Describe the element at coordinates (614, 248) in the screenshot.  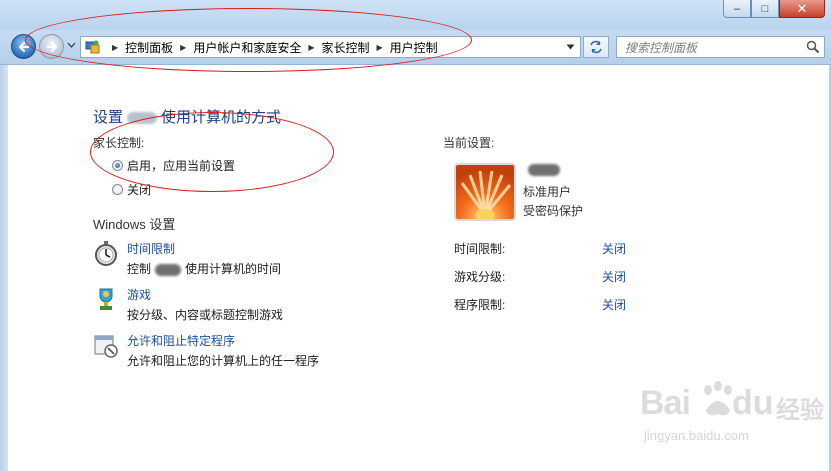
I see `setting-value-time: 关闭` at that location.